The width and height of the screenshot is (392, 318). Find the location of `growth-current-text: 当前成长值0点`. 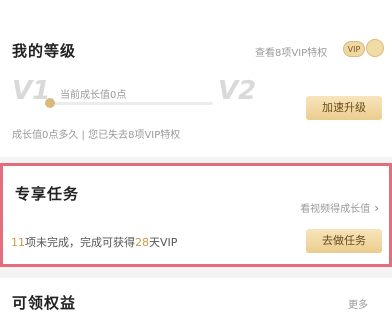

growth-current-text: 当前成长值0点 is located at coordinates (93, 95).